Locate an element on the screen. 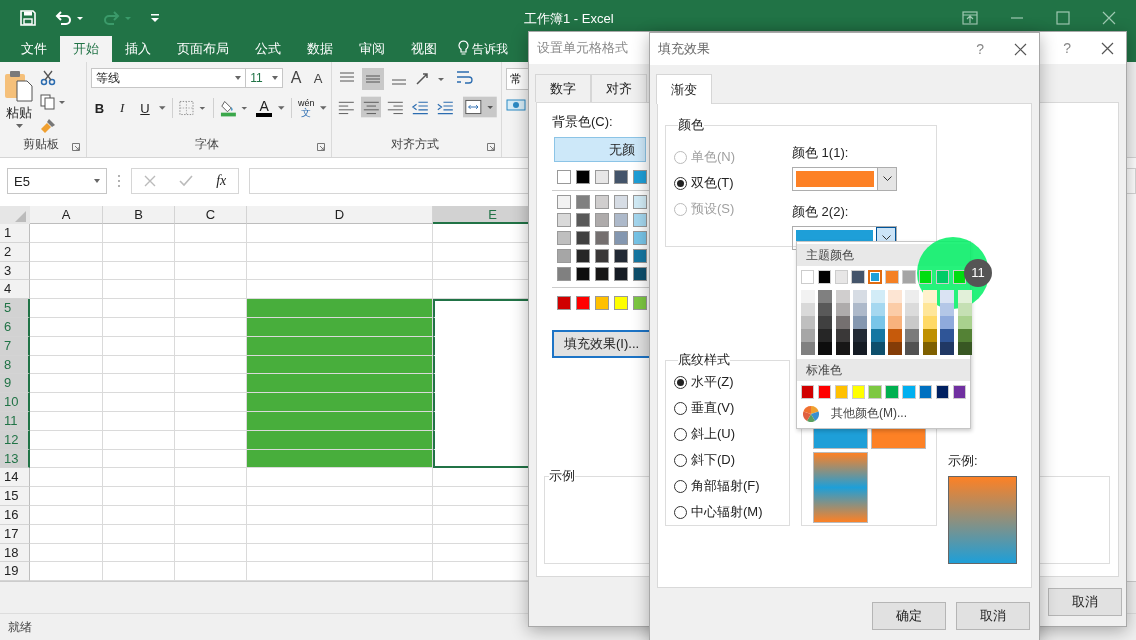  radio-button: 水平(Z) is located at coordinates (731, 382).